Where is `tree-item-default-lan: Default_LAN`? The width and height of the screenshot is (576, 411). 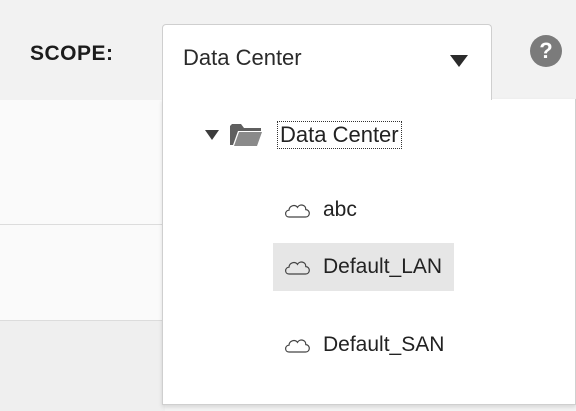 tree-item-default-lan: Default_LAN is located at coordinates (364, 267).